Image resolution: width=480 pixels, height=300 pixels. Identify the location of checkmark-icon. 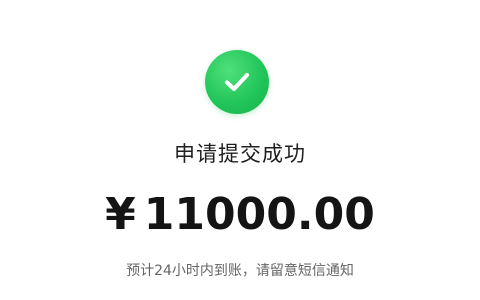
(237, 82).